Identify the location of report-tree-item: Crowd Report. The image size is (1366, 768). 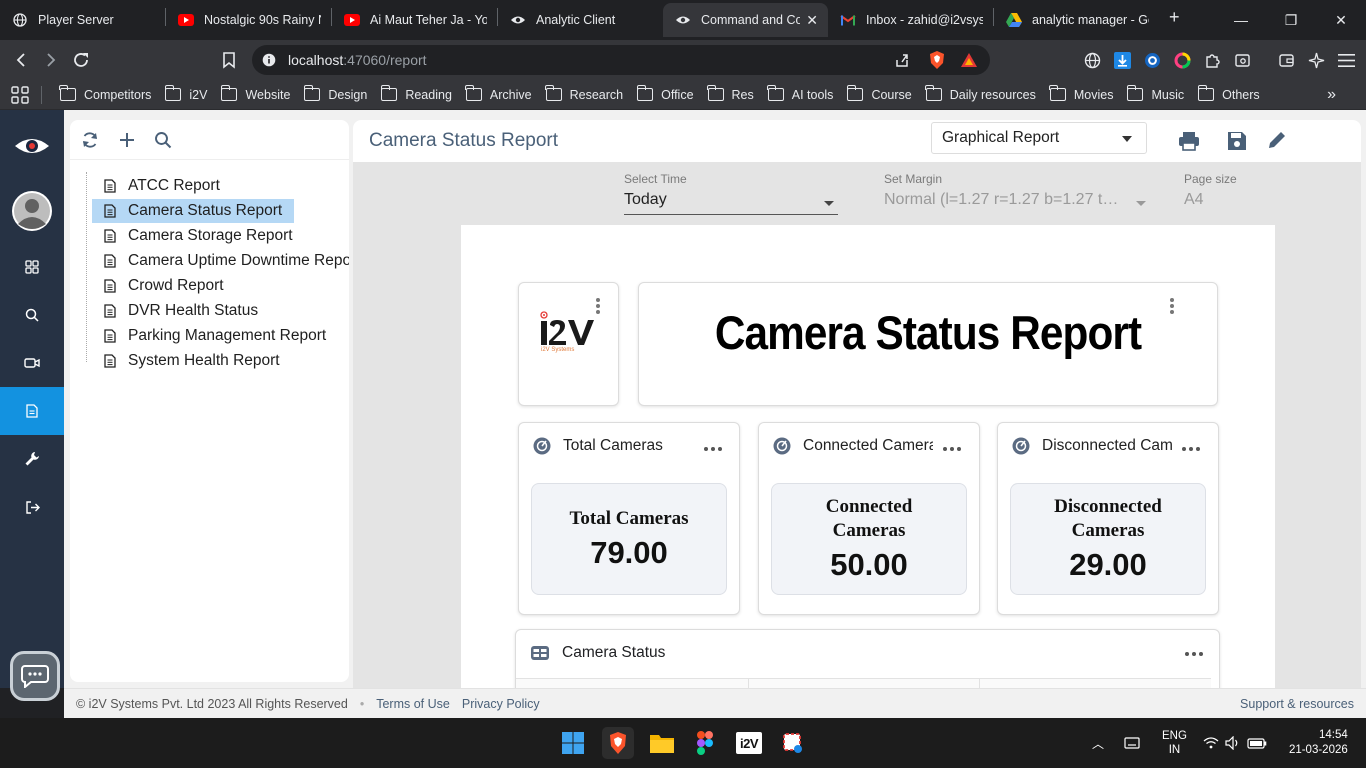
(164, 286).